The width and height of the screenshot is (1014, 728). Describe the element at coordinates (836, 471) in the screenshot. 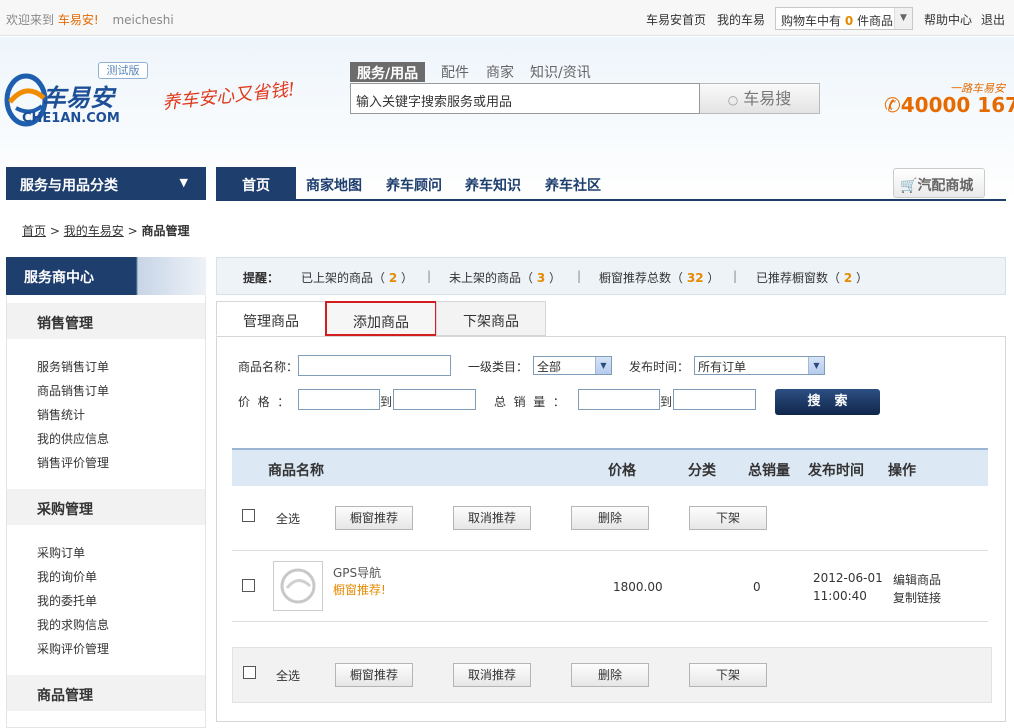

I see `col-date: 发布时间` at that location.